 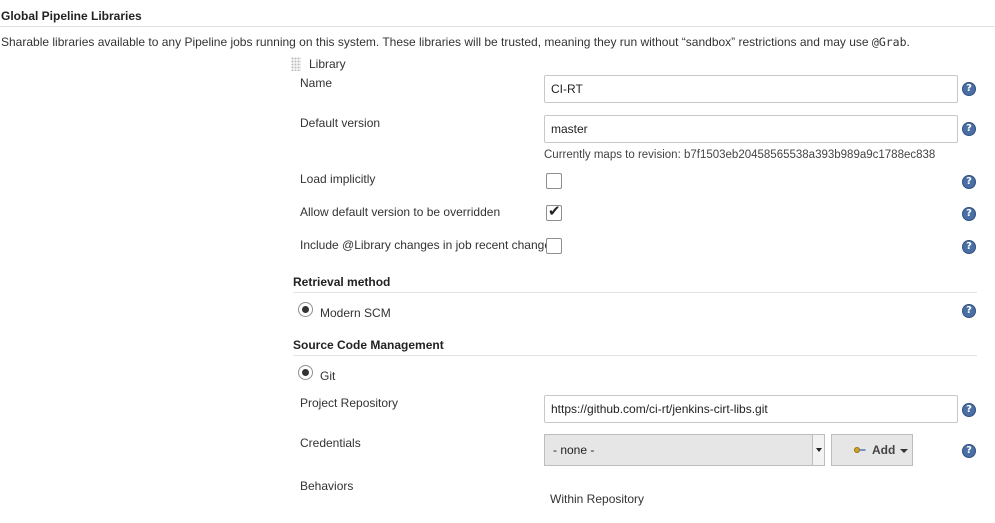 I want to click on credentials-help-icon: ?, so click(x=969, y=451).